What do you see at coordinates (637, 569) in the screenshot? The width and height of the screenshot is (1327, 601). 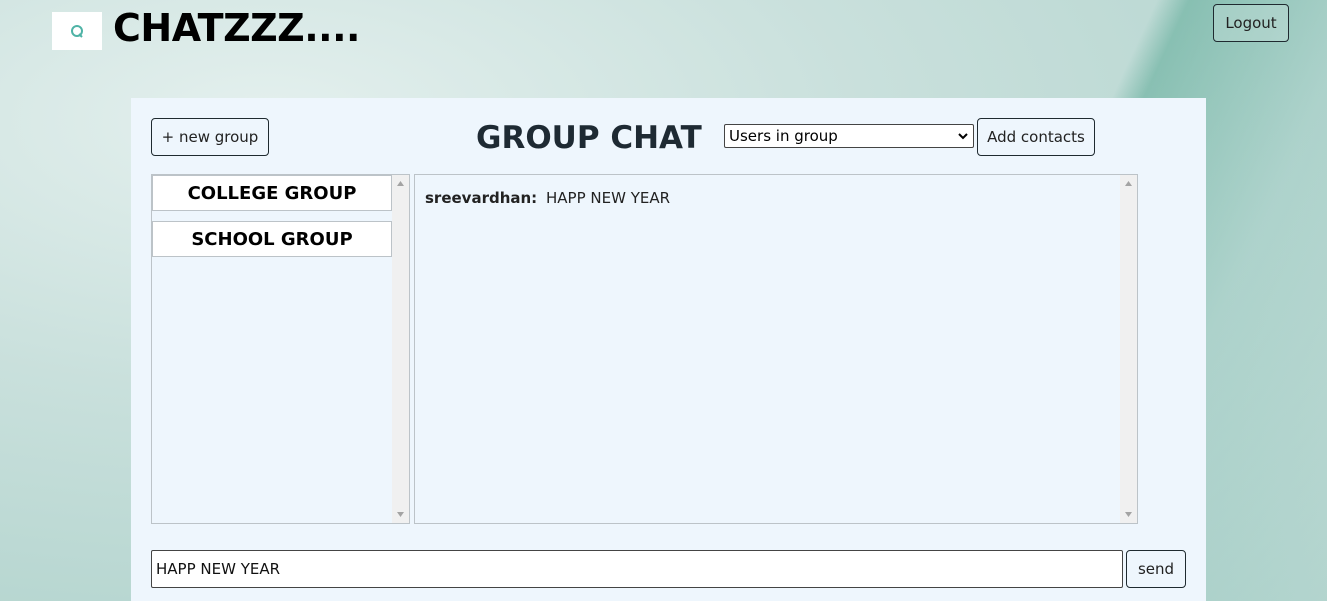 I see `message-input` at bounding box center [637, 569].